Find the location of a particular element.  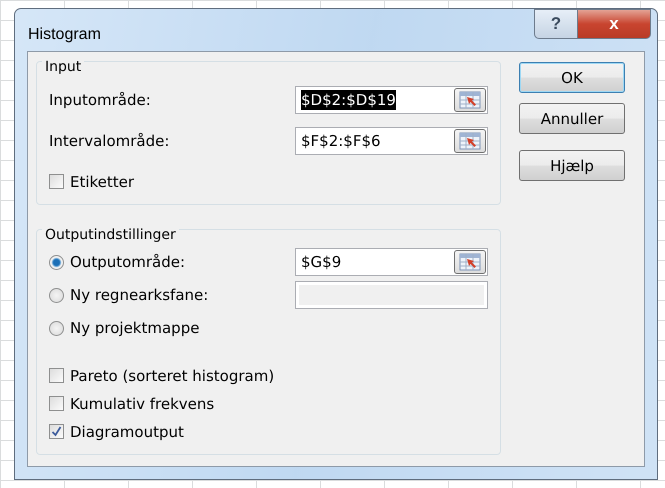

field-label: Intervalområde: is located at coordinates (109, 141).